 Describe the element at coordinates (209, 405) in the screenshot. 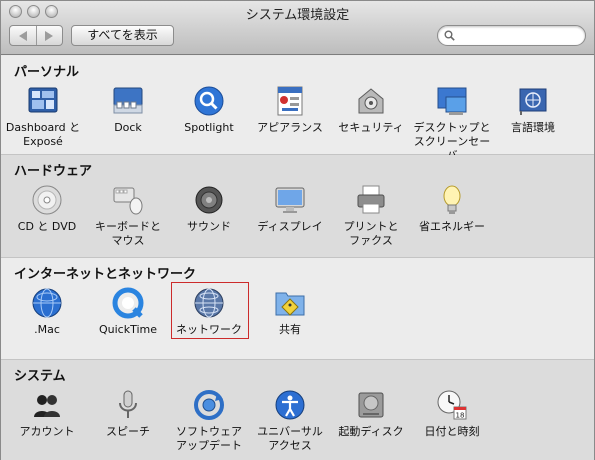

I see `software-update-icon` at that location.